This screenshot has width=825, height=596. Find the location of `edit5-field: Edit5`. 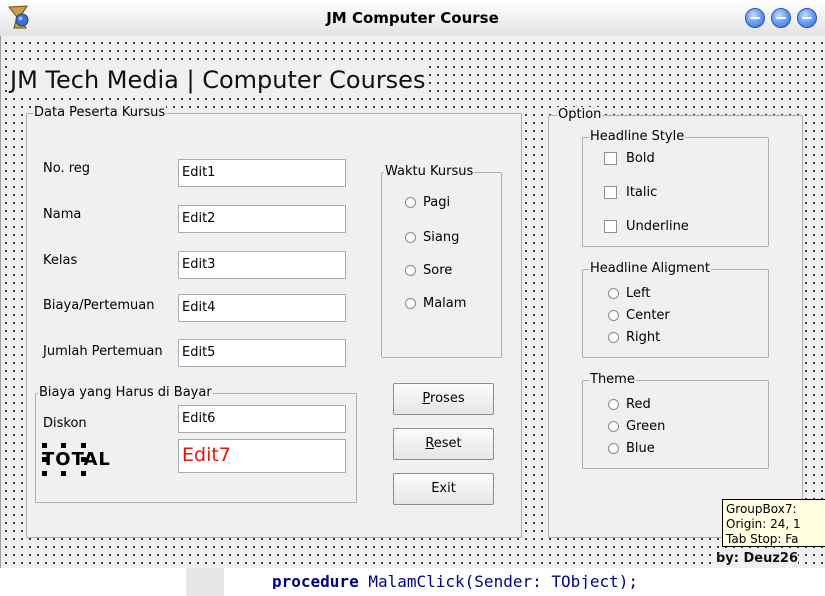

edit5-field: Edit5 is located at coordinates (262, 353).